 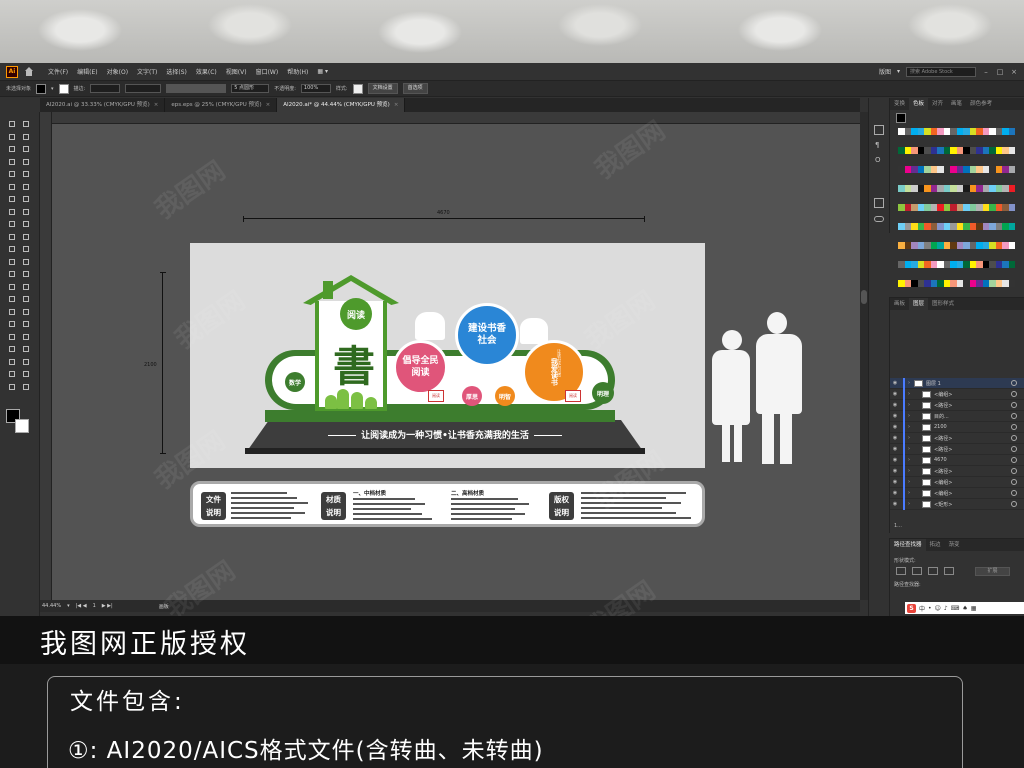 I want to click on chevron-down-icon: ▾, so click(x=68, y=606).